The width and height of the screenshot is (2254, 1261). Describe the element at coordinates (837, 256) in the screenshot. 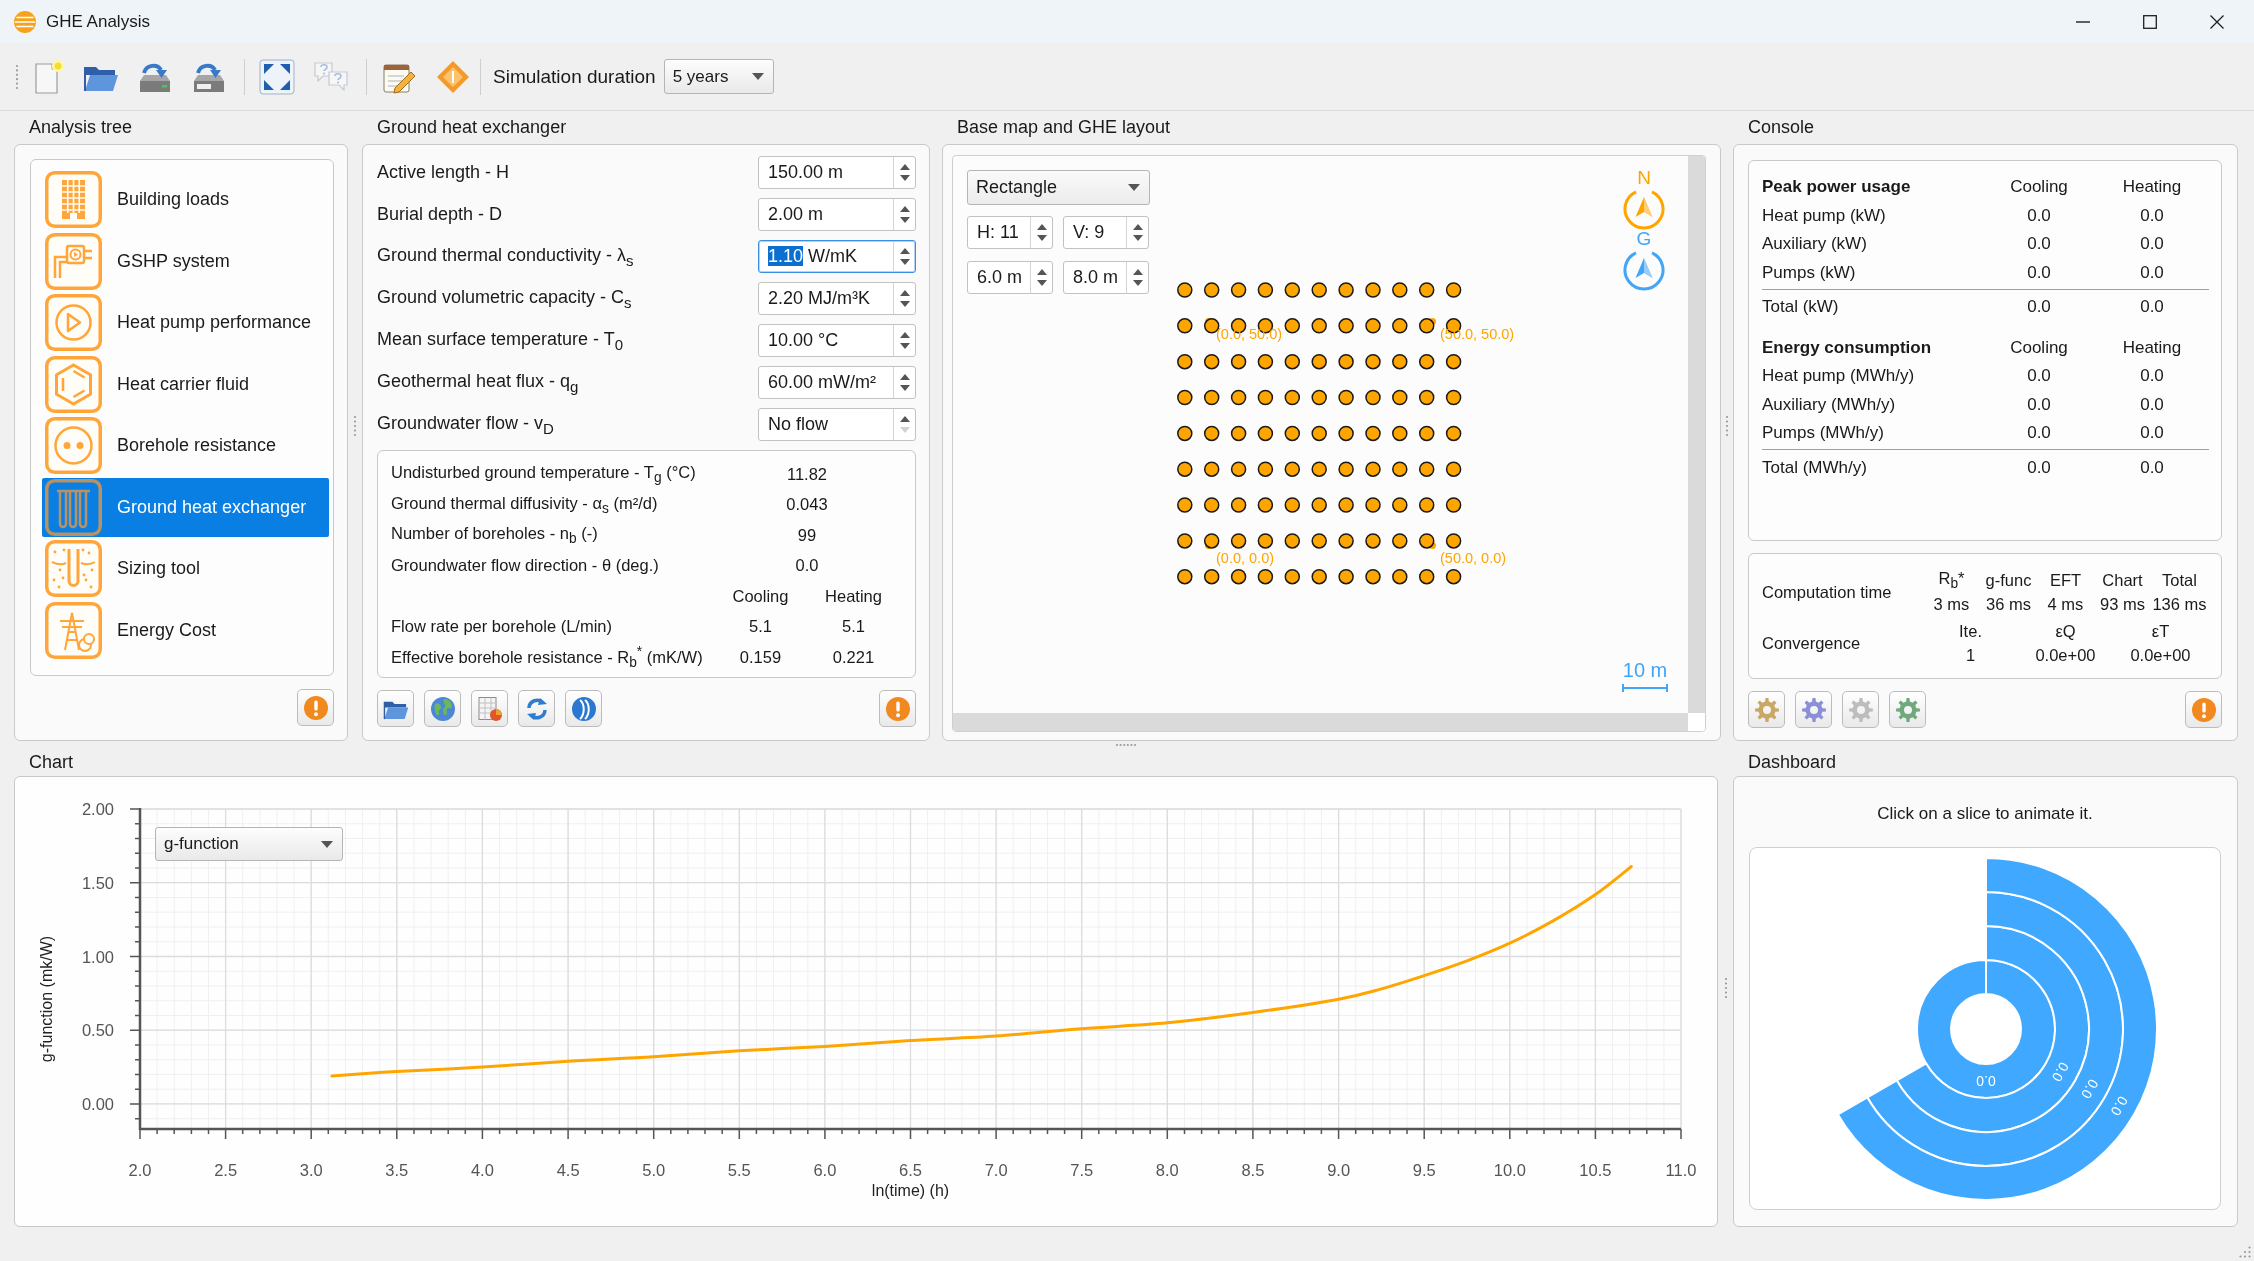

I see `spin-field: 1.10 W/mK` at that location.